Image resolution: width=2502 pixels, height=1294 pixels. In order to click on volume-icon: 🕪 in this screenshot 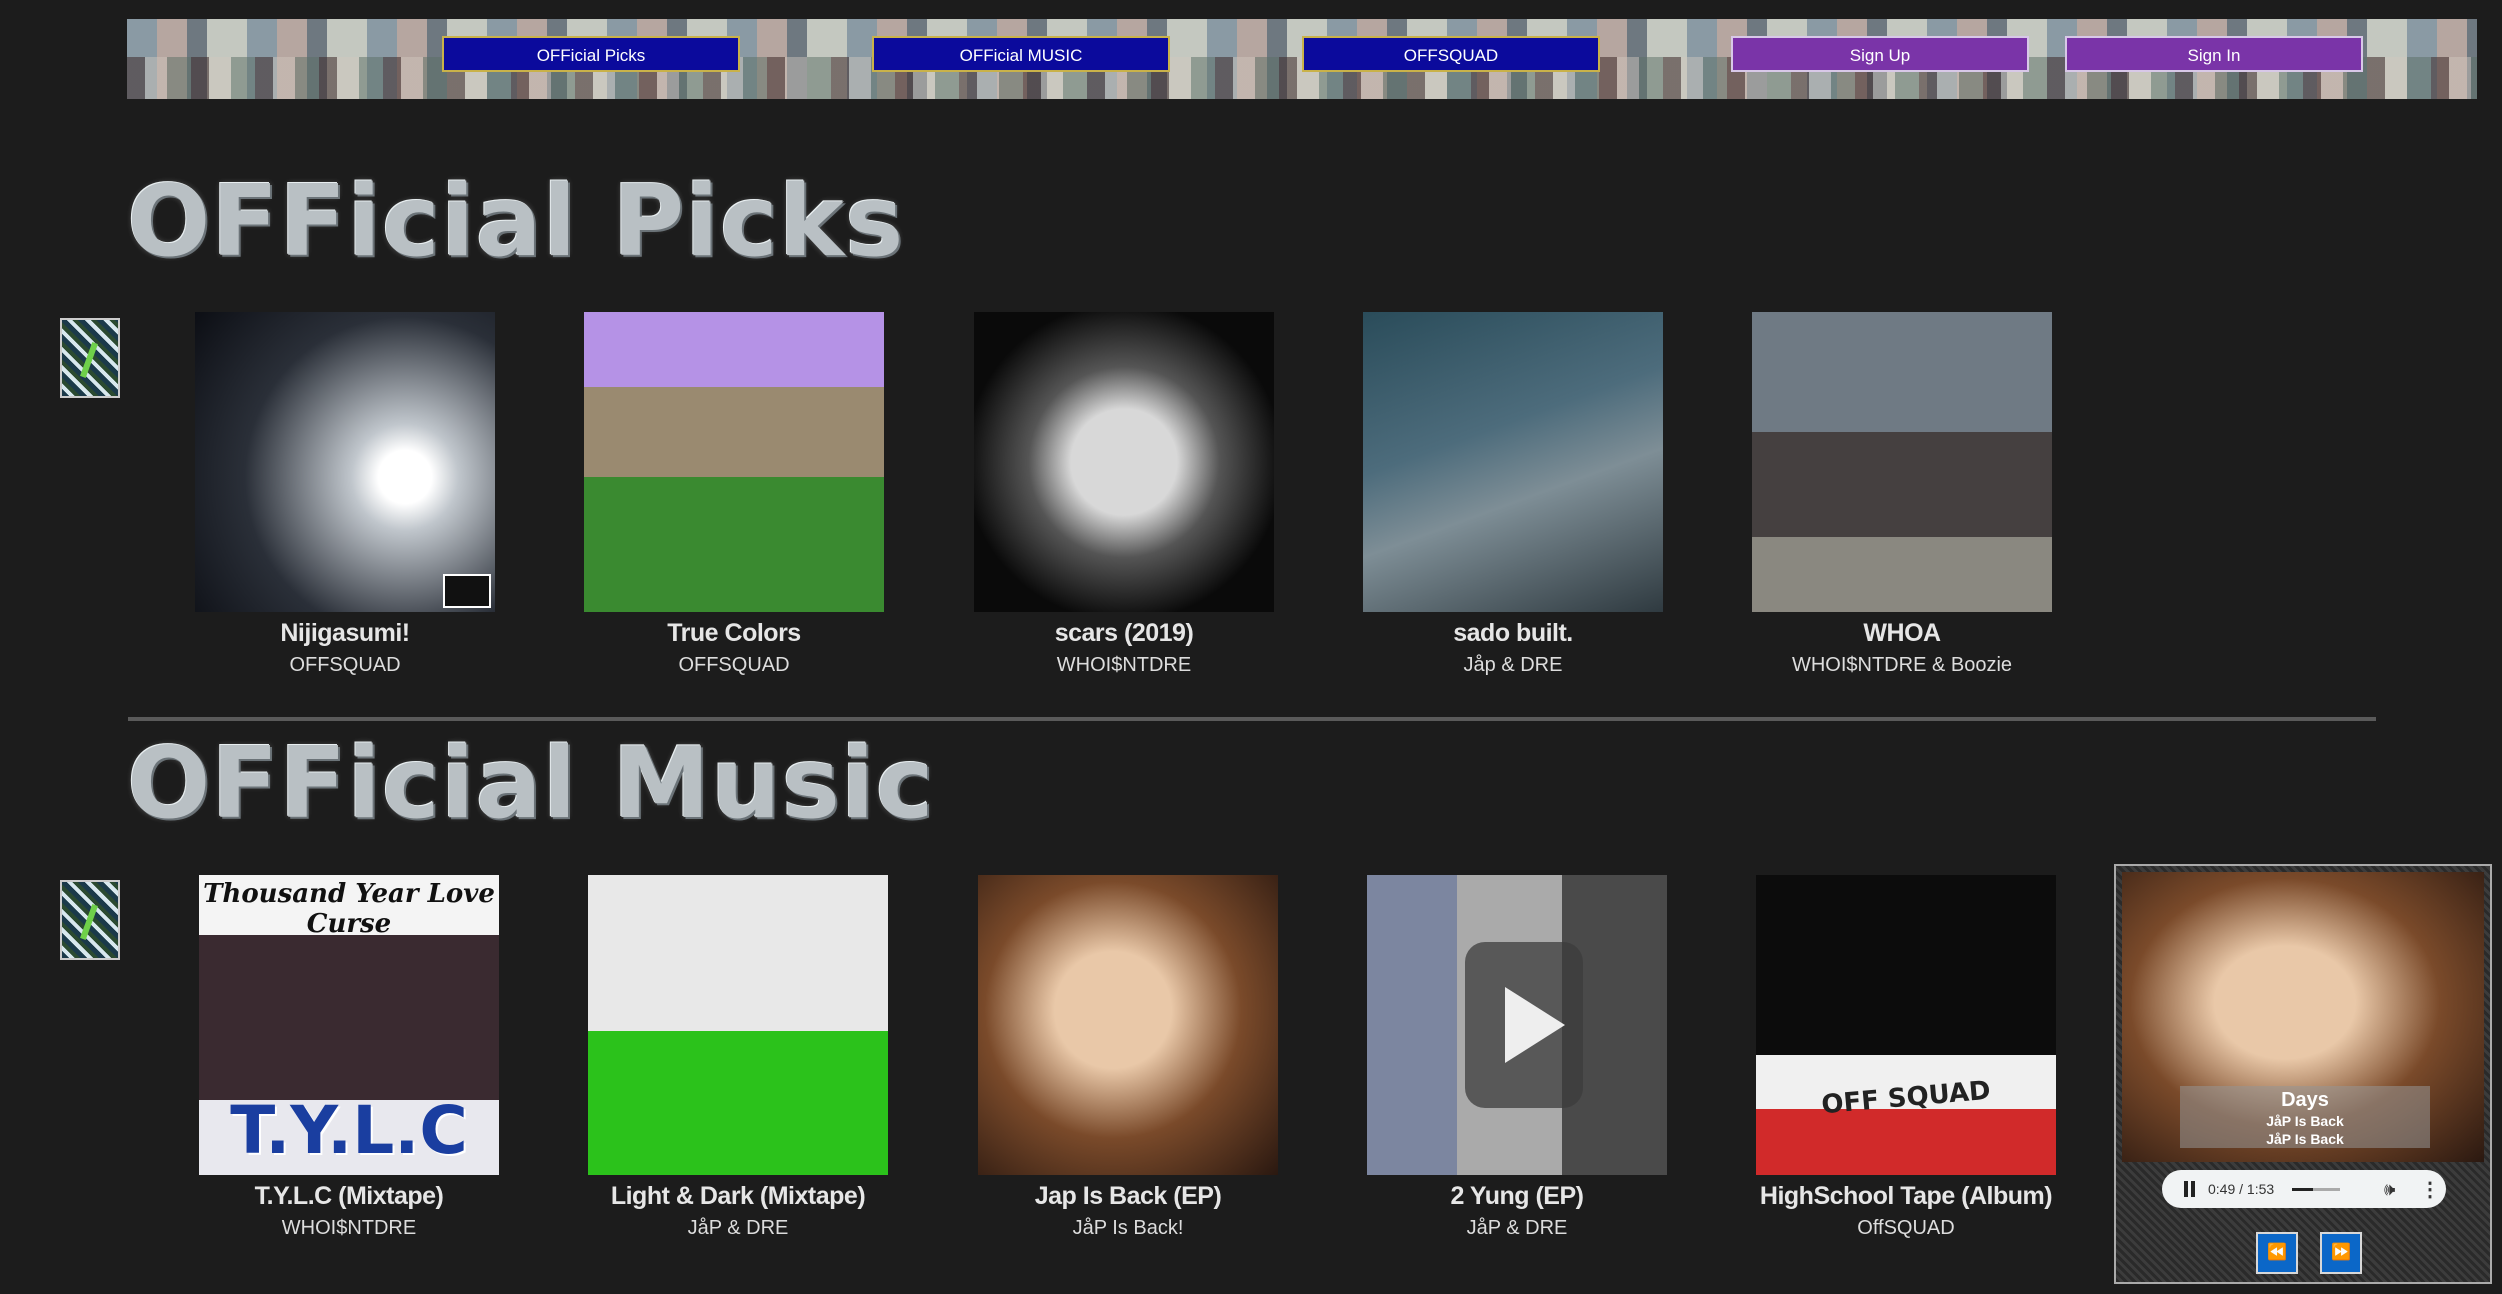, I will do `click(2389, 1189)`.